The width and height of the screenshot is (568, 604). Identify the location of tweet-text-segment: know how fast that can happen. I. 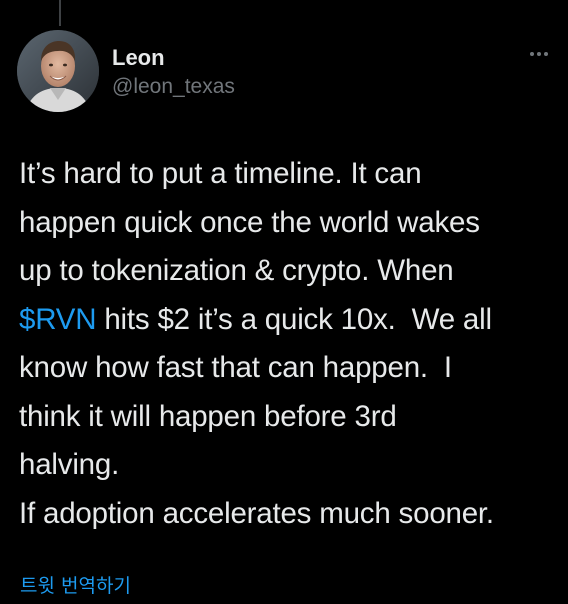
(235, 367).